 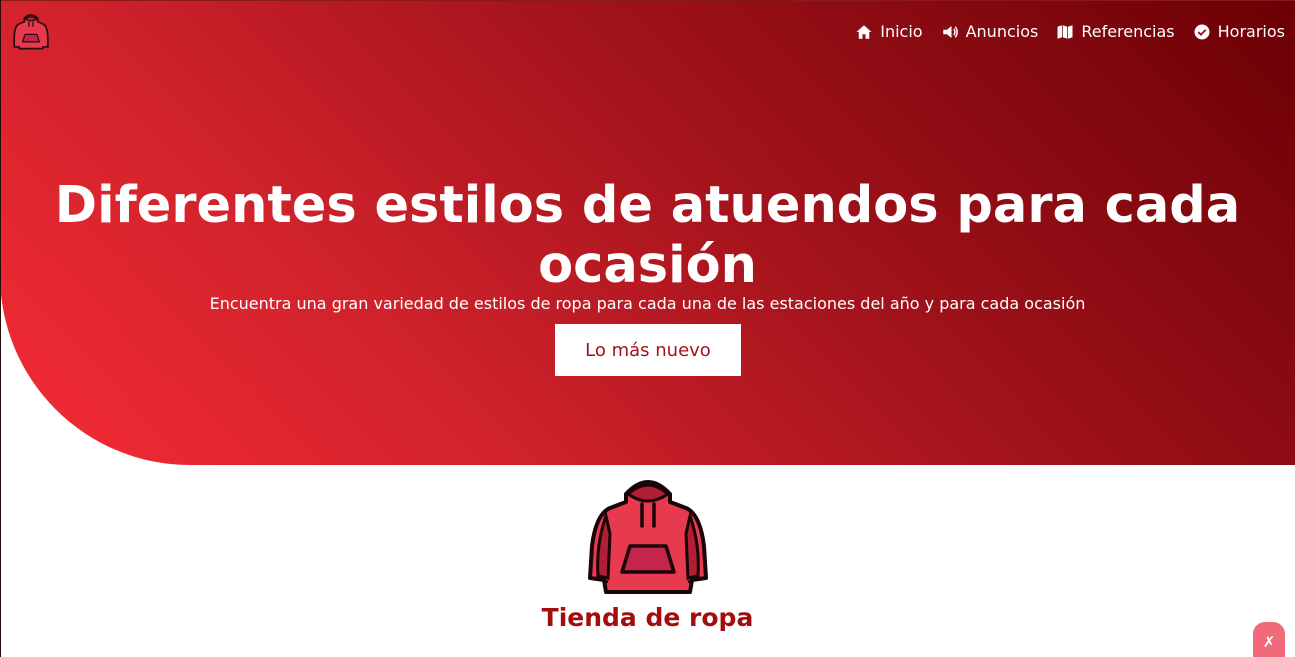 I want to click on nav-label: Anuncios, so click(x=1002, y=31).